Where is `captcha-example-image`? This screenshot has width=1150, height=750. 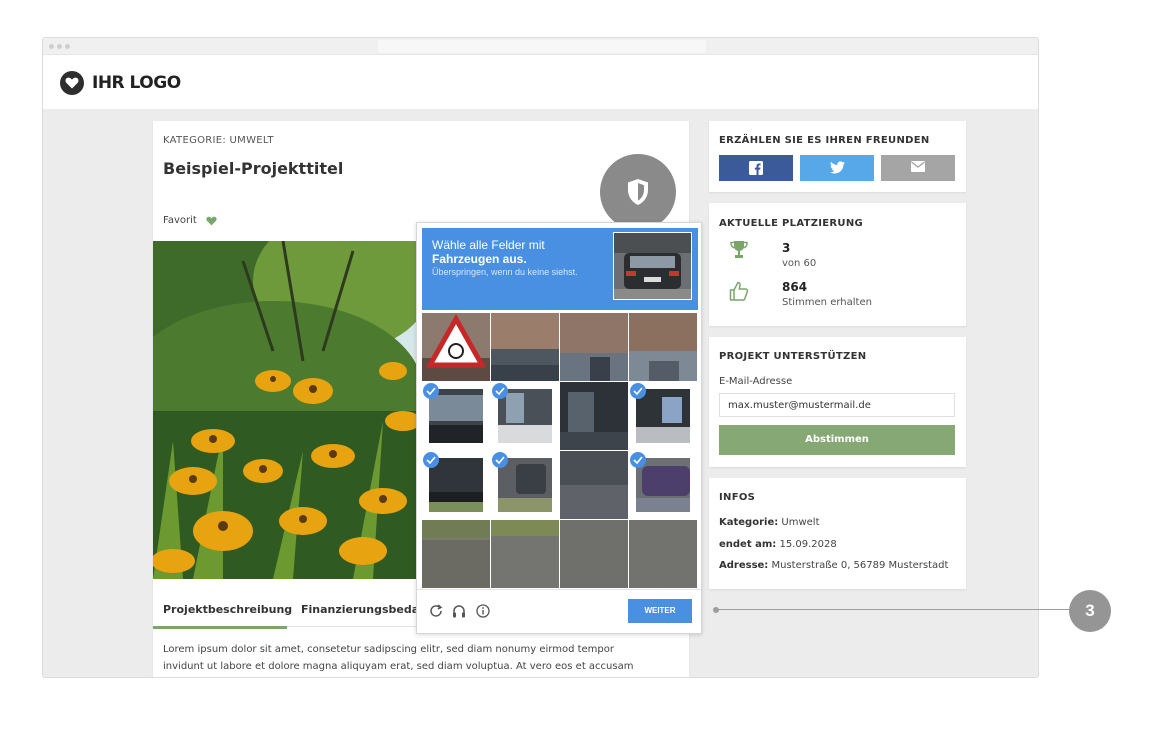 captcha-example-image is located at coordinates (652, 266).